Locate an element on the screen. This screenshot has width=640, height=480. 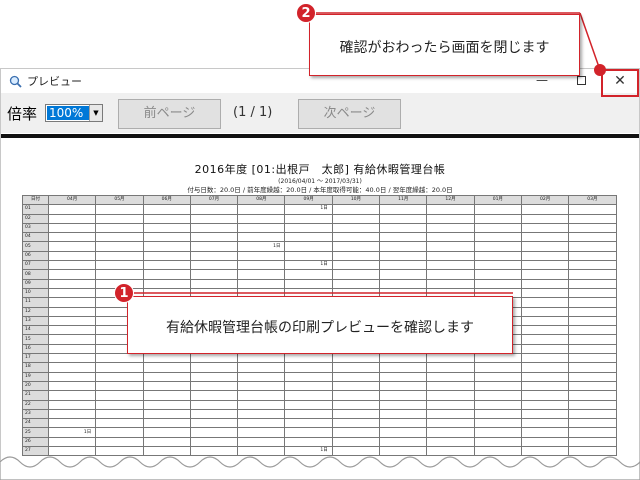
chevron-down-icon: ▼ is located at coordinates (95, 113).